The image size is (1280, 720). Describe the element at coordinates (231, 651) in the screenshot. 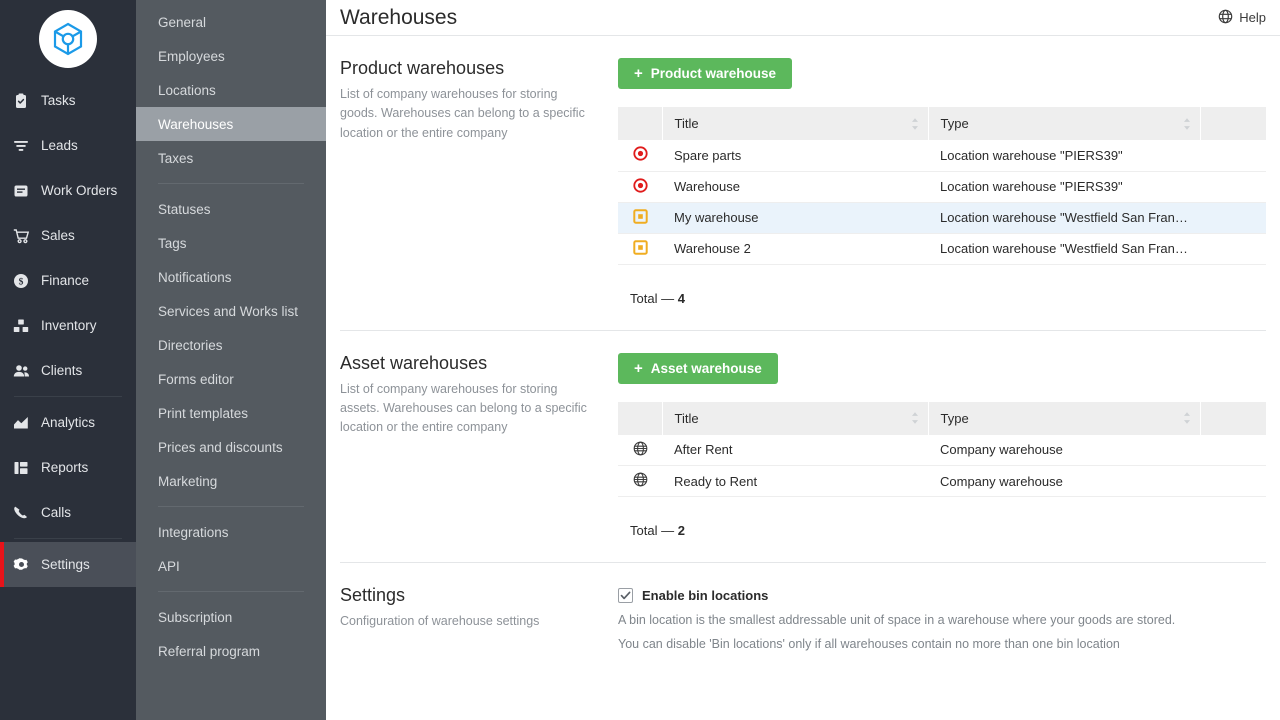

I see `subnav-item-referral-program: Referral program` at that location.